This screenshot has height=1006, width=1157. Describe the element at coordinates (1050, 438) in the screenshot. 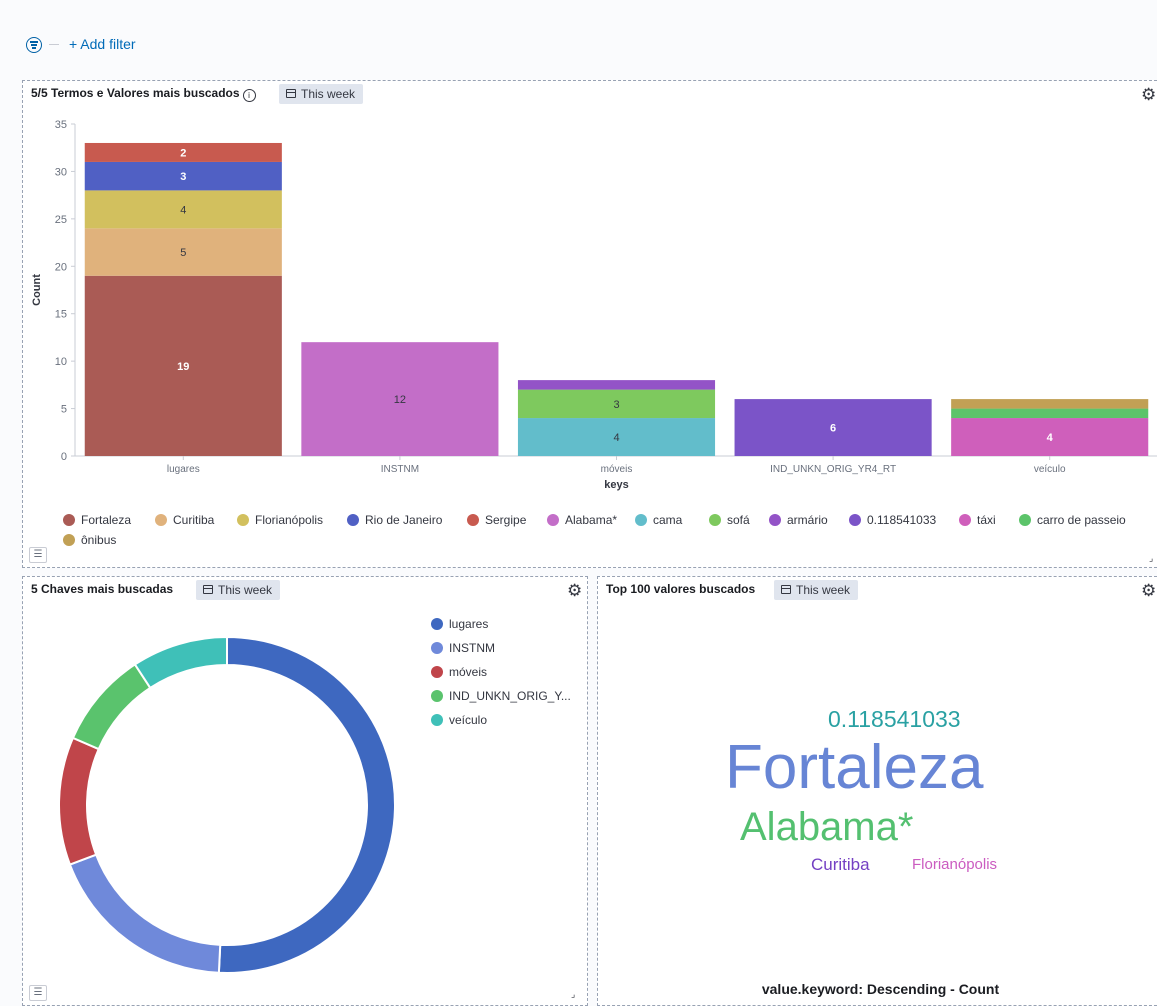

I see `bar-data-label: 4` at that location.